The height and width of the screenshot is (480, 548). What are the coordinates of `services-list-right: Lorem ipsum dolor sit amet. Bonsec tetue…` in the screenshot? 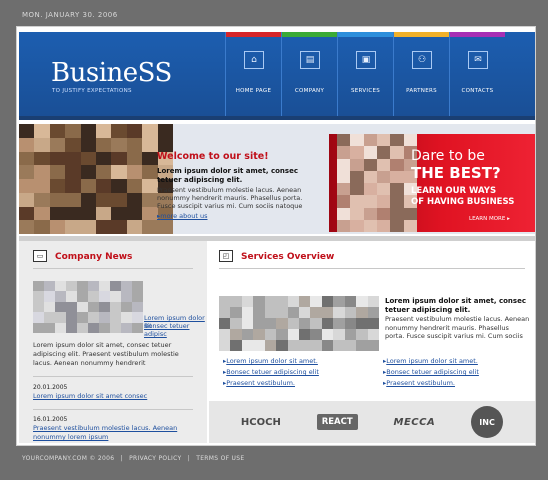 It's located at (431, 372).